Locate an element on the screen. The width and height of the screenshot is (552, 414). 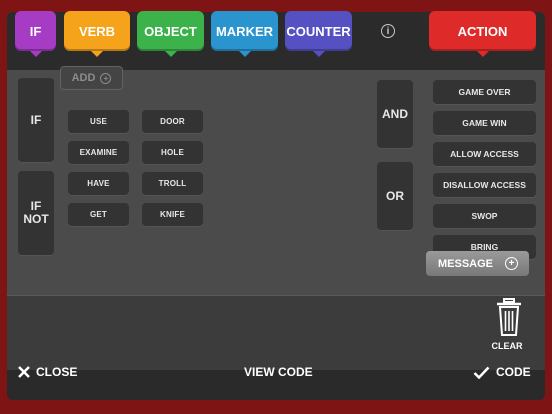
or-block: OR is located at coordinates (395, 196).